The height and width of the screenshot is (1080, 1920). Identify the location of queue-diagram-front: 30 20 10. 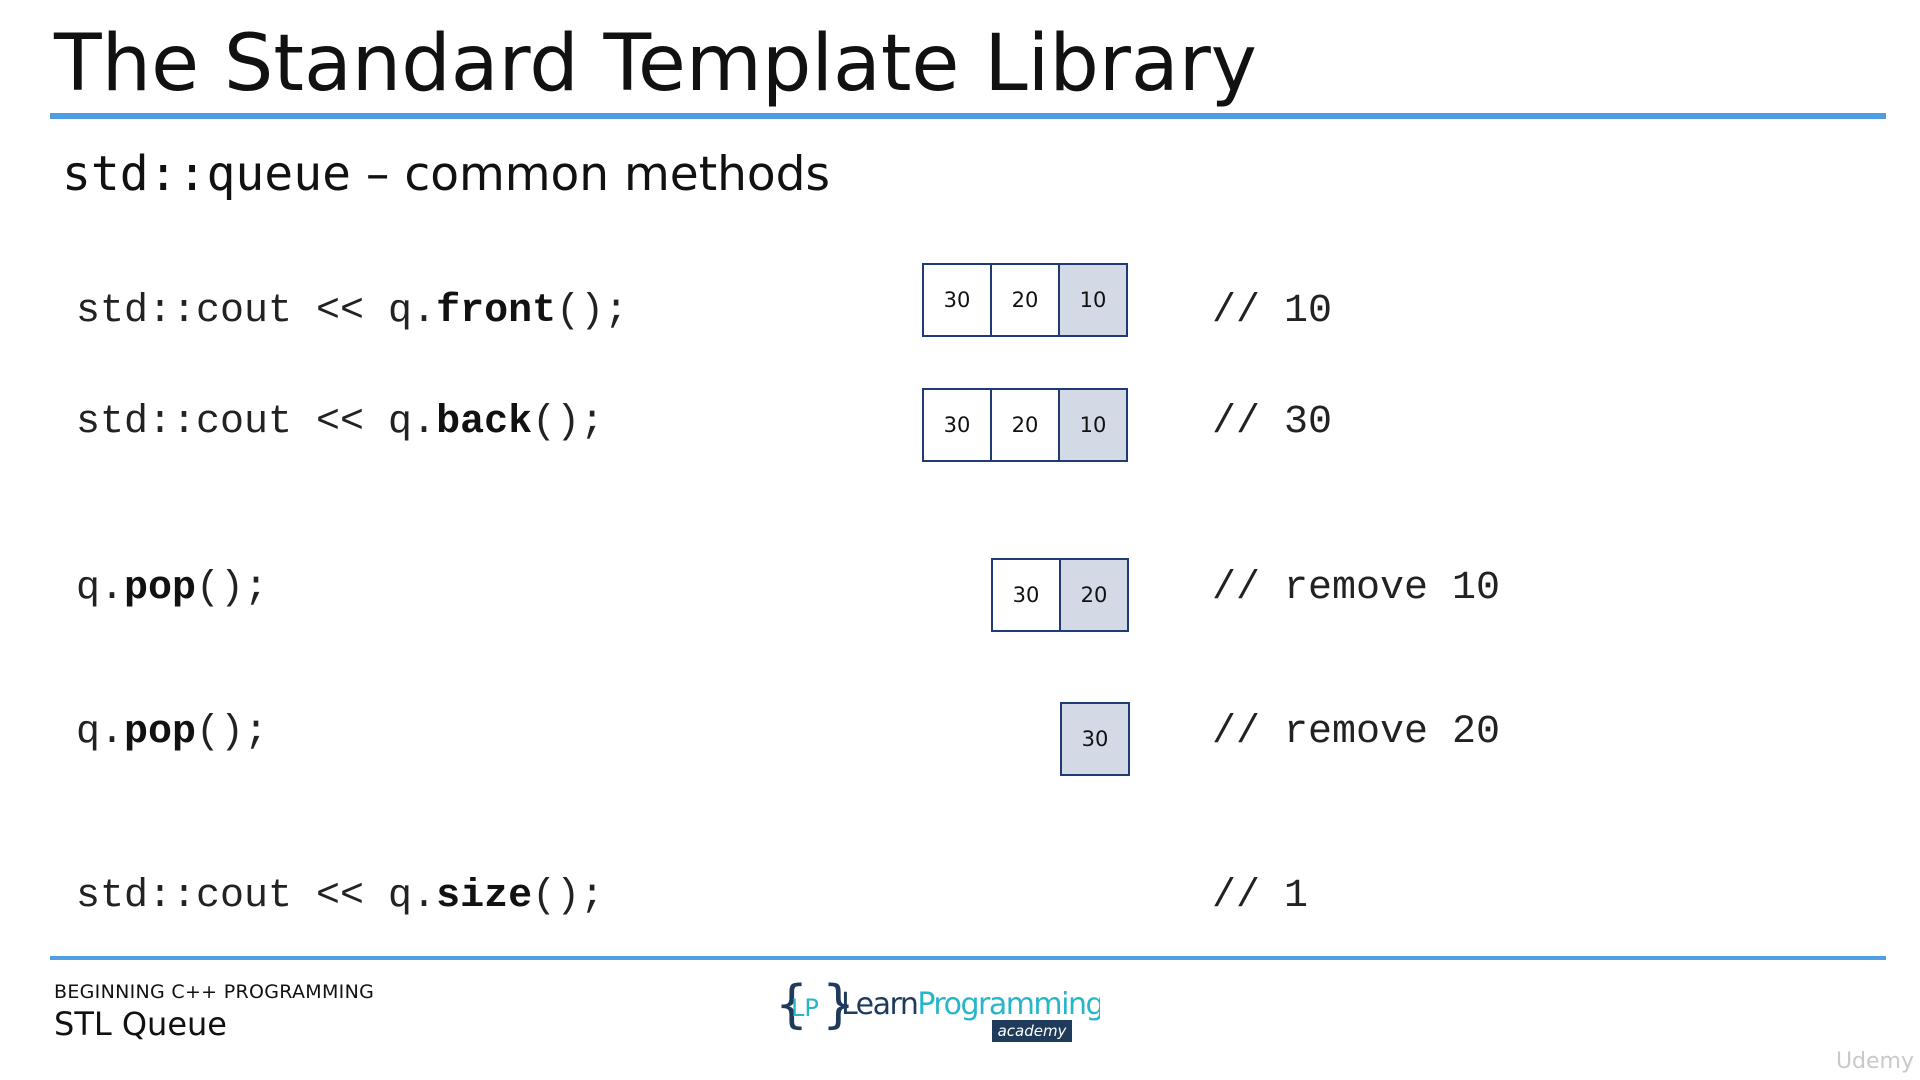
(1025, 300).